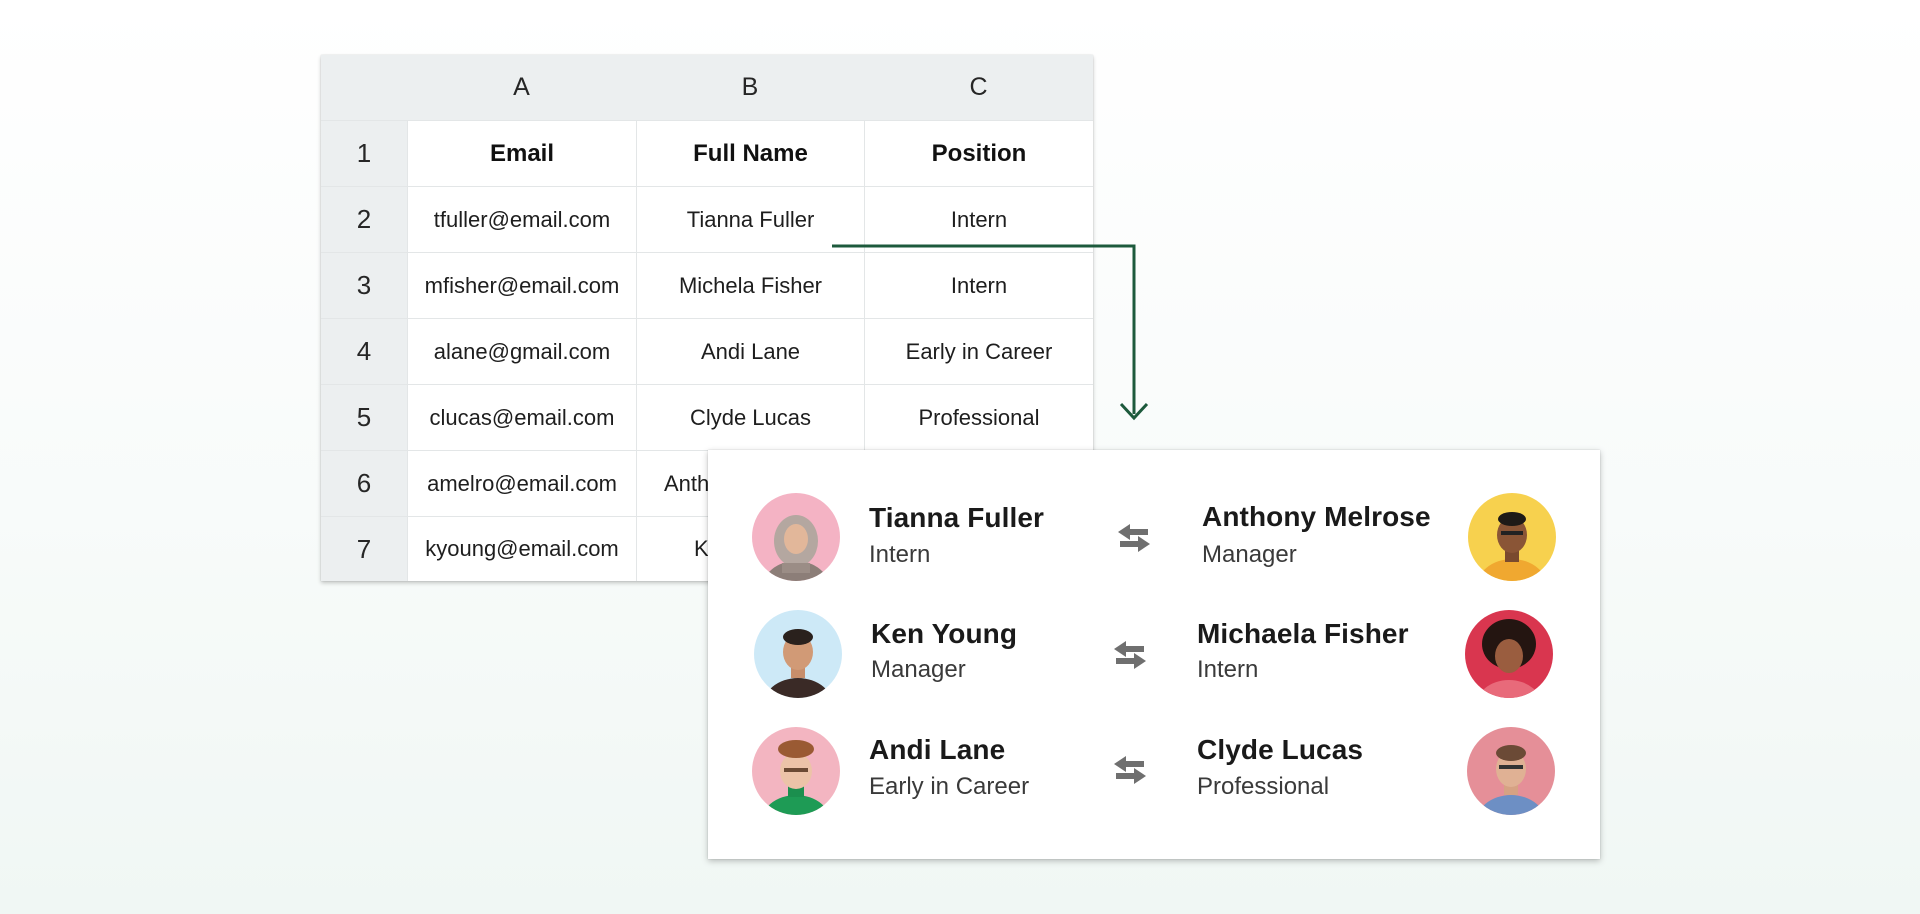  What do you see at coordinates (1316, 516) in the screenshot?
I see `mentor-name: Anthony Melrose` at bounding box center [1316, 516].